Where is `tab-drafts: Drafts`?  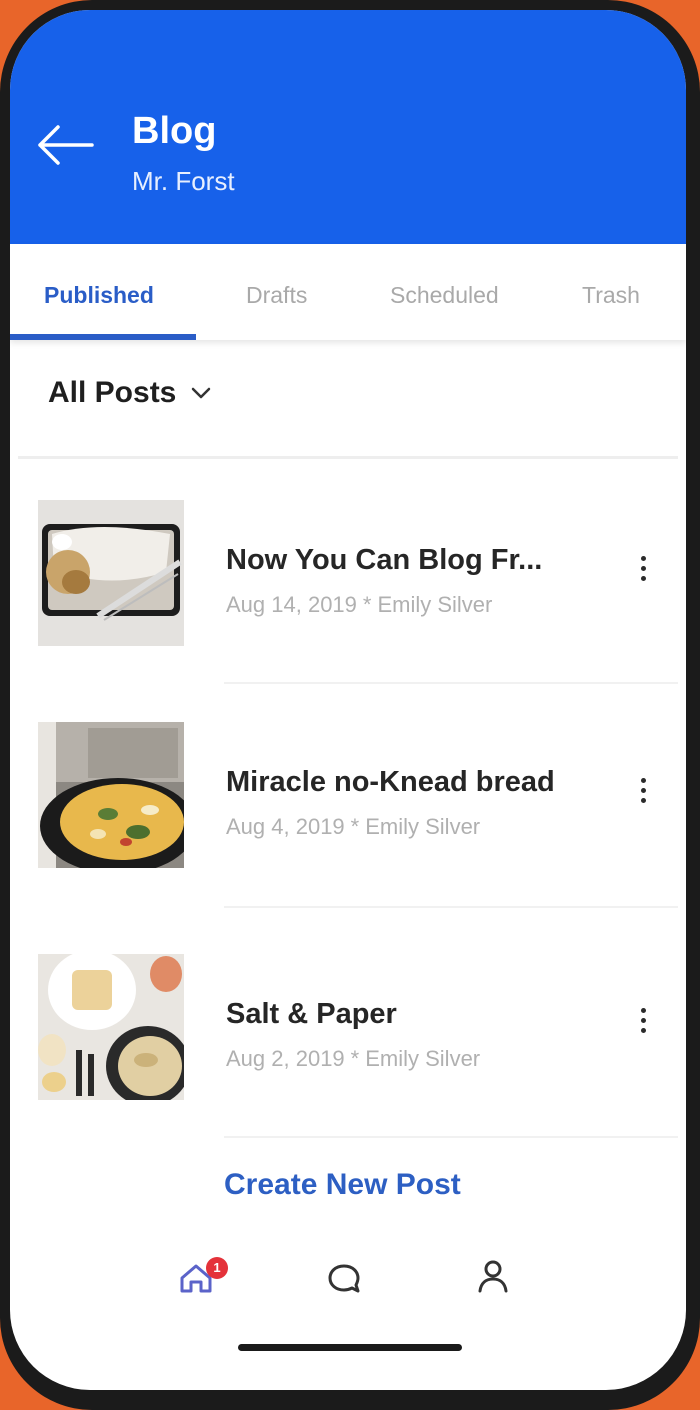 tab-drafts: Drafts is located at coordinates (276, 295).